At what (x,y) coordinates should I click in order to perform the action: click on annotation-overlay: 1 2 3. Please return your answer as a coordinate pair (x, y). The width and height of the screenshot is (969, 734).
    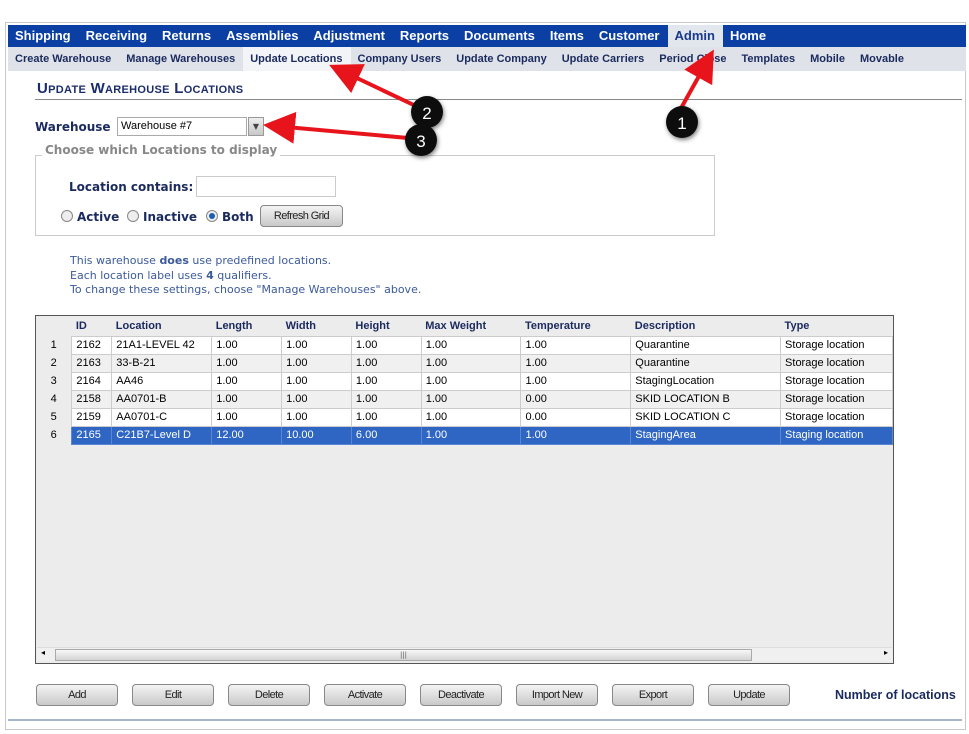
    Looking at the image, I should click on (488, 102).